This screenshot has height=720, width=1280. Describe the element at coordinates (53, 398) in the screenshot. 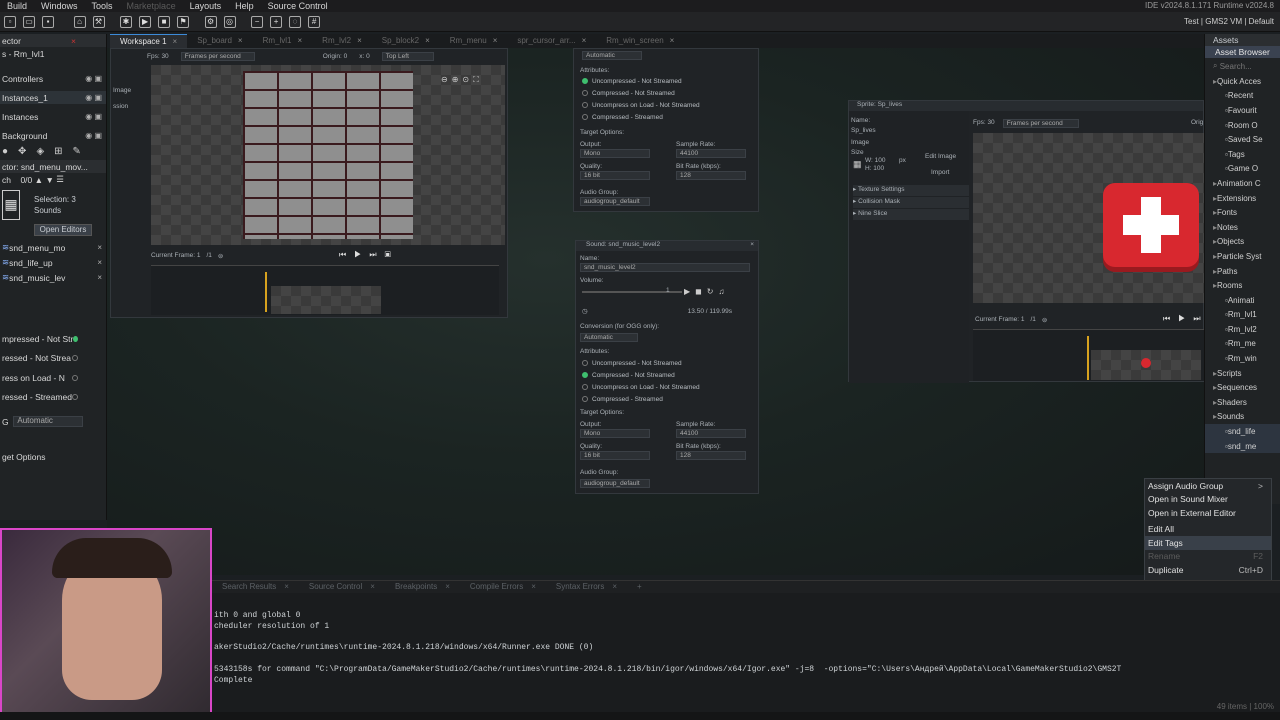

I see `attribute-option: ressed - Streamed` at that location.